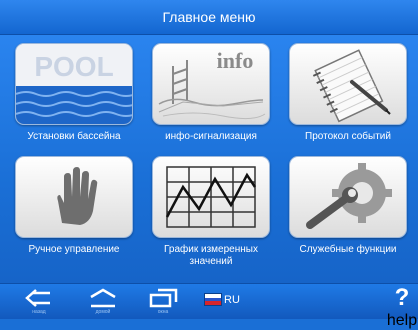  What do you see at coordinates (73, 66) in the screenshot?
I see `pool-image-text: POOL` at bounding box center [73, 66].